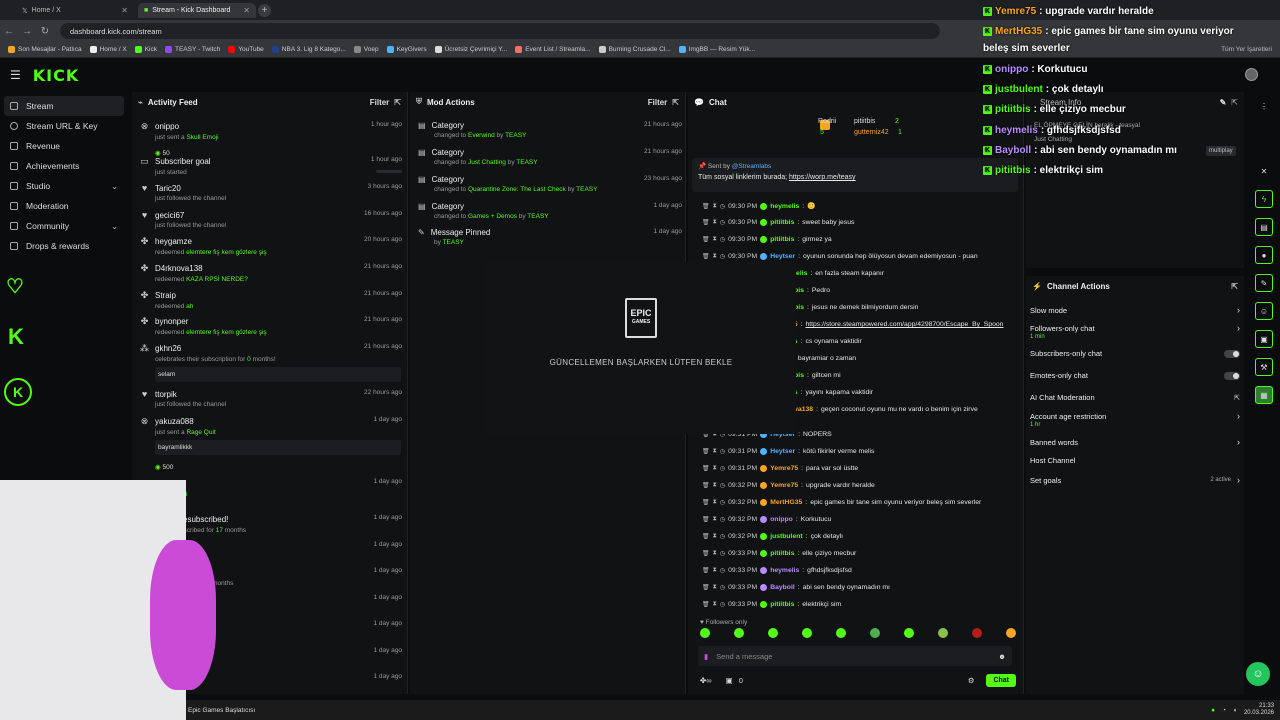  I want to click on bookmark-item: Son Mesajlar - Patlıca, so click(45, 49).